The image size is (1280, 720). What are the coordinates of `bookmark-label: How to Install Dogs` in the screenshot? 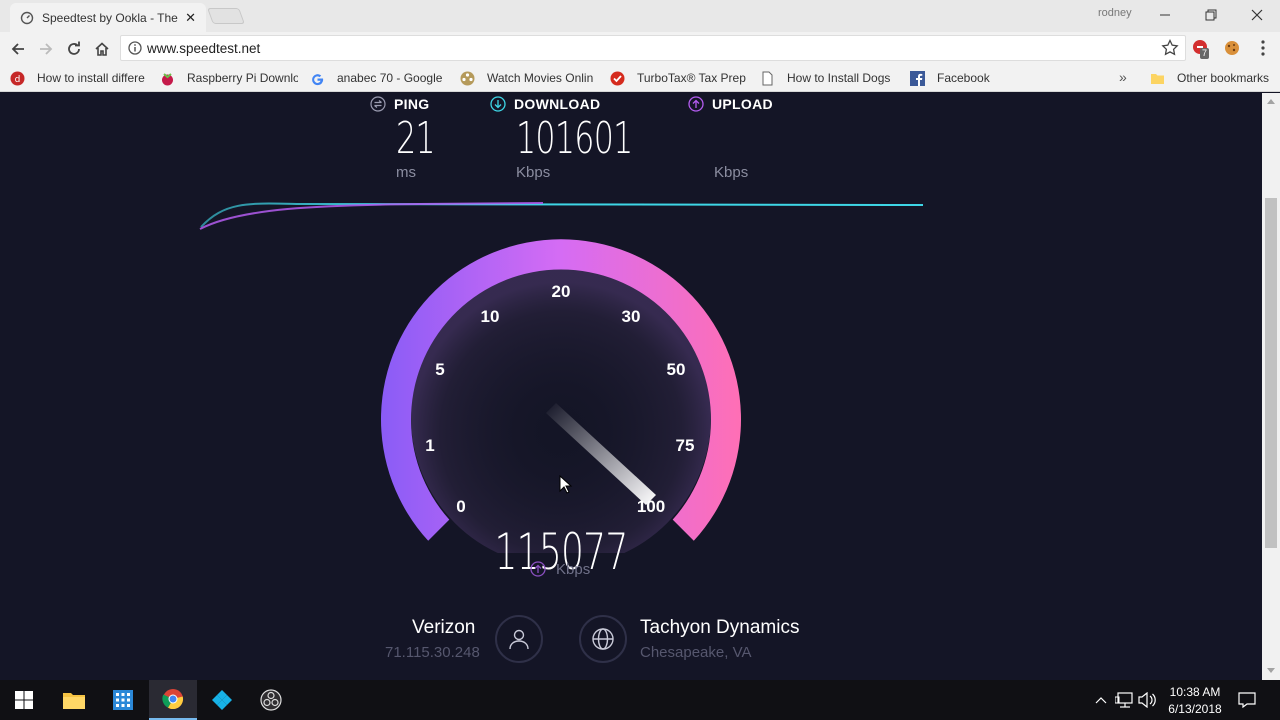 It's located at (839, 78).